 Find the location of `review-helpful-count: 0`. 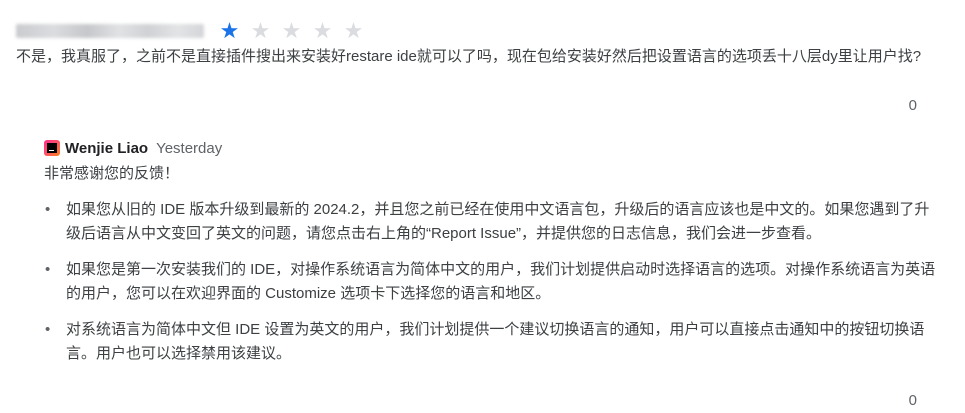

review-helpful-count: 0 is located at coordinates (913, 105).